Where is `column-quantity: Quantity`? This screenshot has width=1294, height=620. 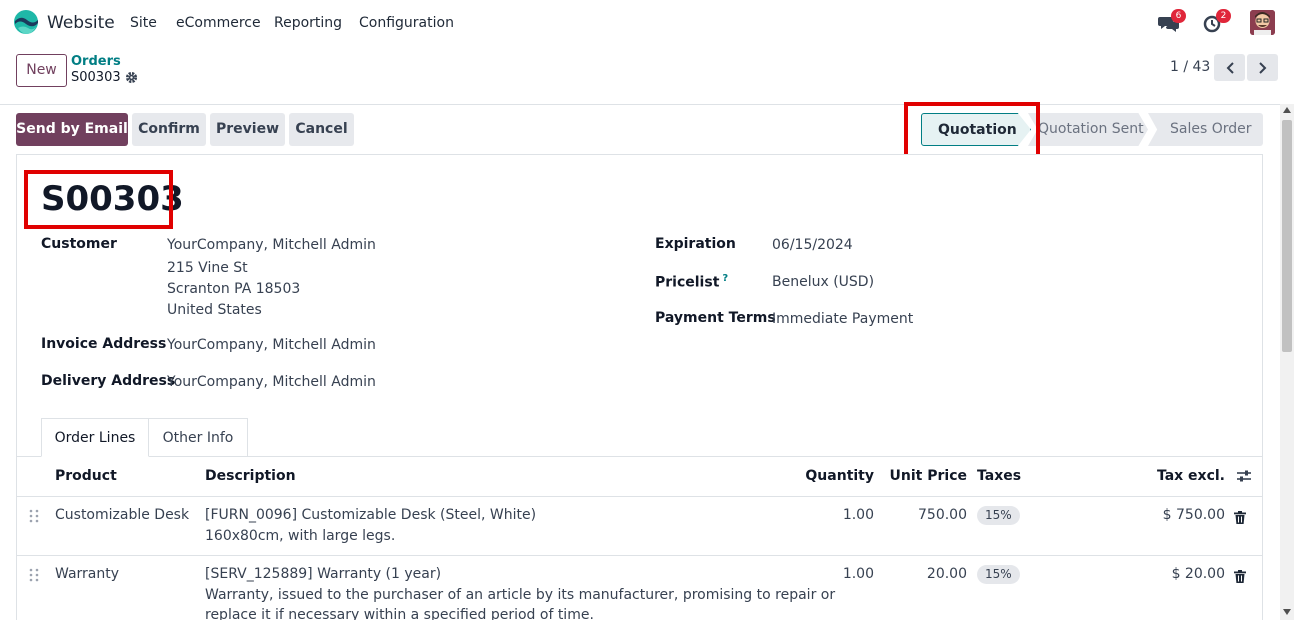 column-quantity: Quantity is located at coordinates (832, 476).